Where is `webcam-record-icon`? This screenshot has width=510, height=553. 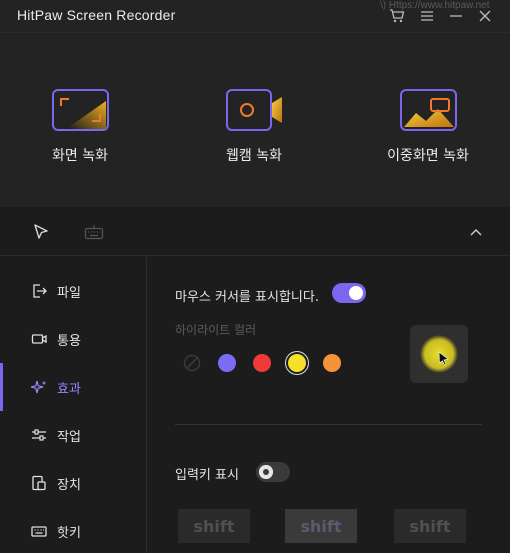
webcam-record-icon is located at coordinates (254, 110).